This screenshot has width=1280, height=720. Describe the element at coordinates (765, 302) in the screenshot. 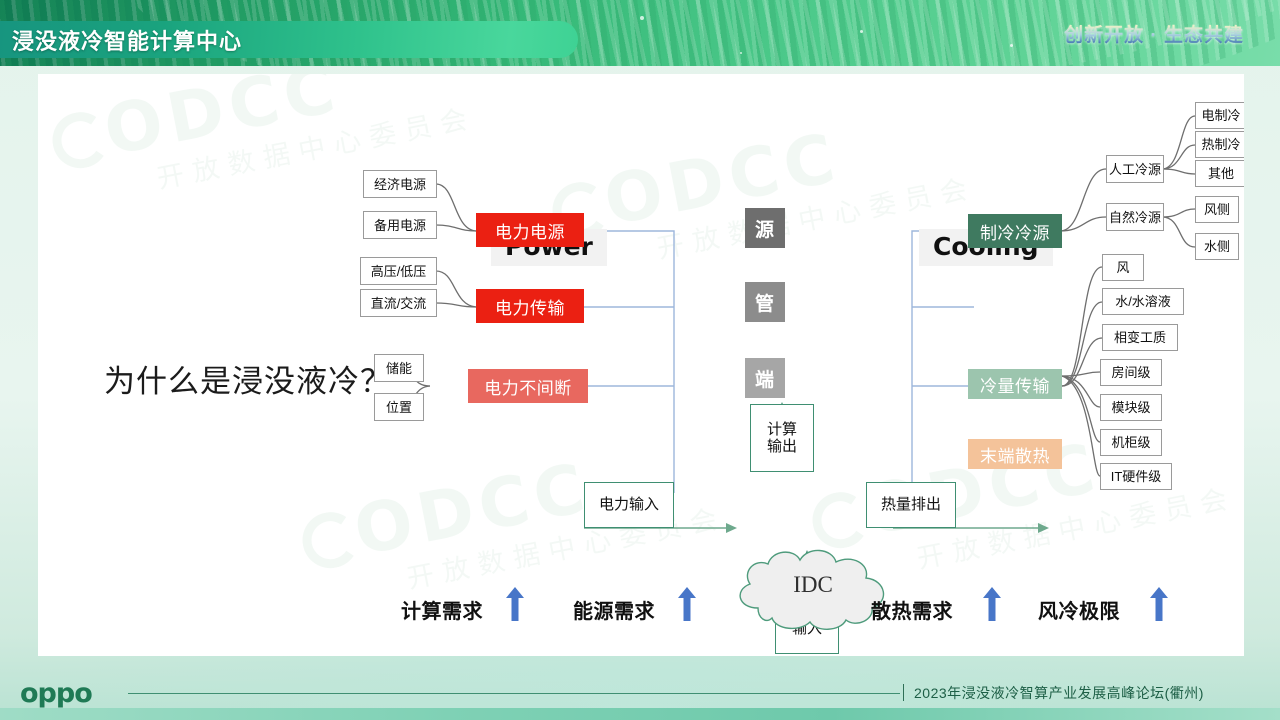

I see `stage-box-pipe: 管` at that location.